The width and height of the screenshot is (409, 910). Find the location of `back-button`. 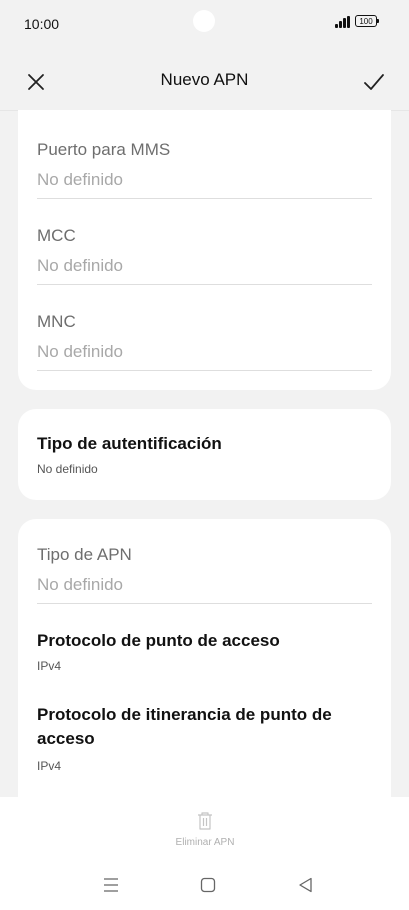

back-button is located at coordinates (306, 885).